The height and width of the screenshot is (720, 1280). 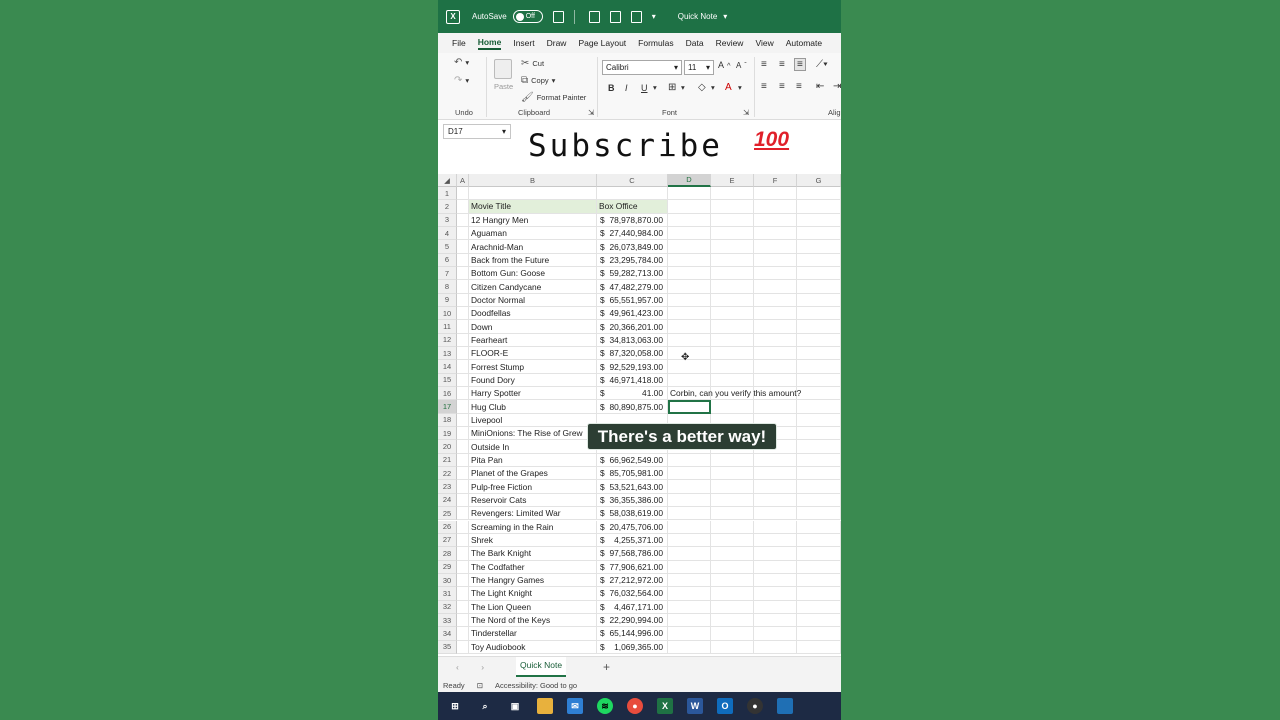 What do you see at coordinates (636, 16) in the screenshot?
I see `new-file-icon` at bounding box center [636, 16].